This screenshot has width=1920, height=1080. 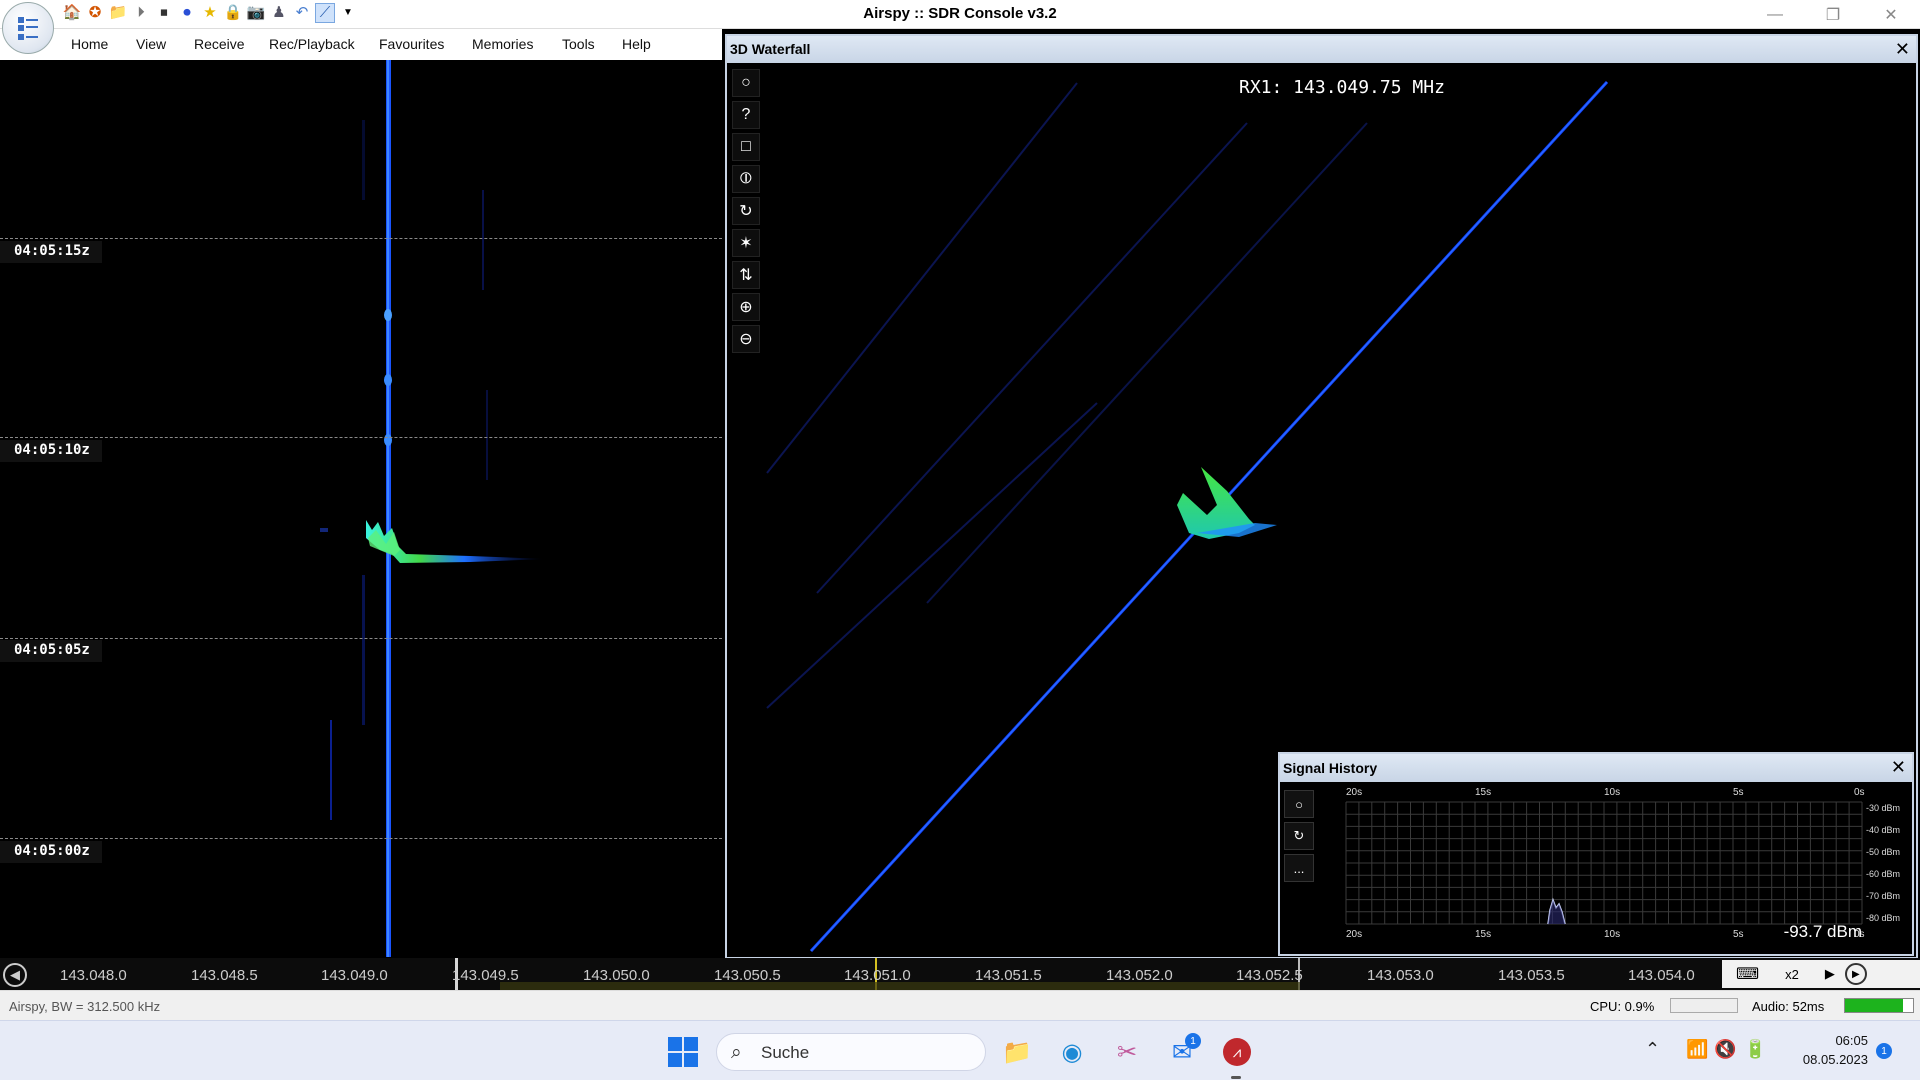 What do you see at coordinates (279, 13) in the screenshot?
I see `user-icon: ♟` at bounding box center [279, 13].